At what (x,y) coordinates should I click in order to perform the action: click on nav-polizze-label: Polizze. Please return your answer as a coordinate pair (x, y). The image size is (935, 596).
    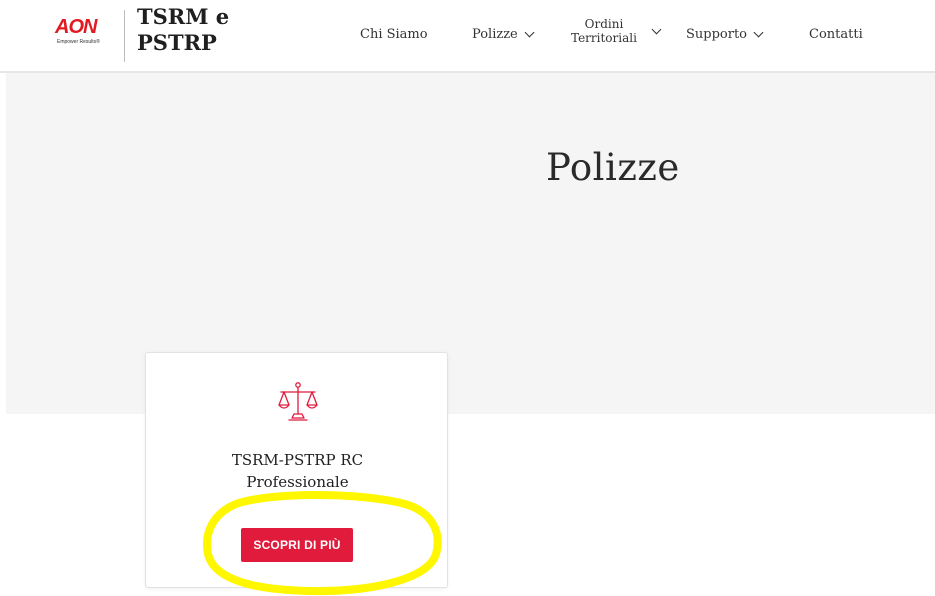
    Looking at the image, I should click on (495, 34).